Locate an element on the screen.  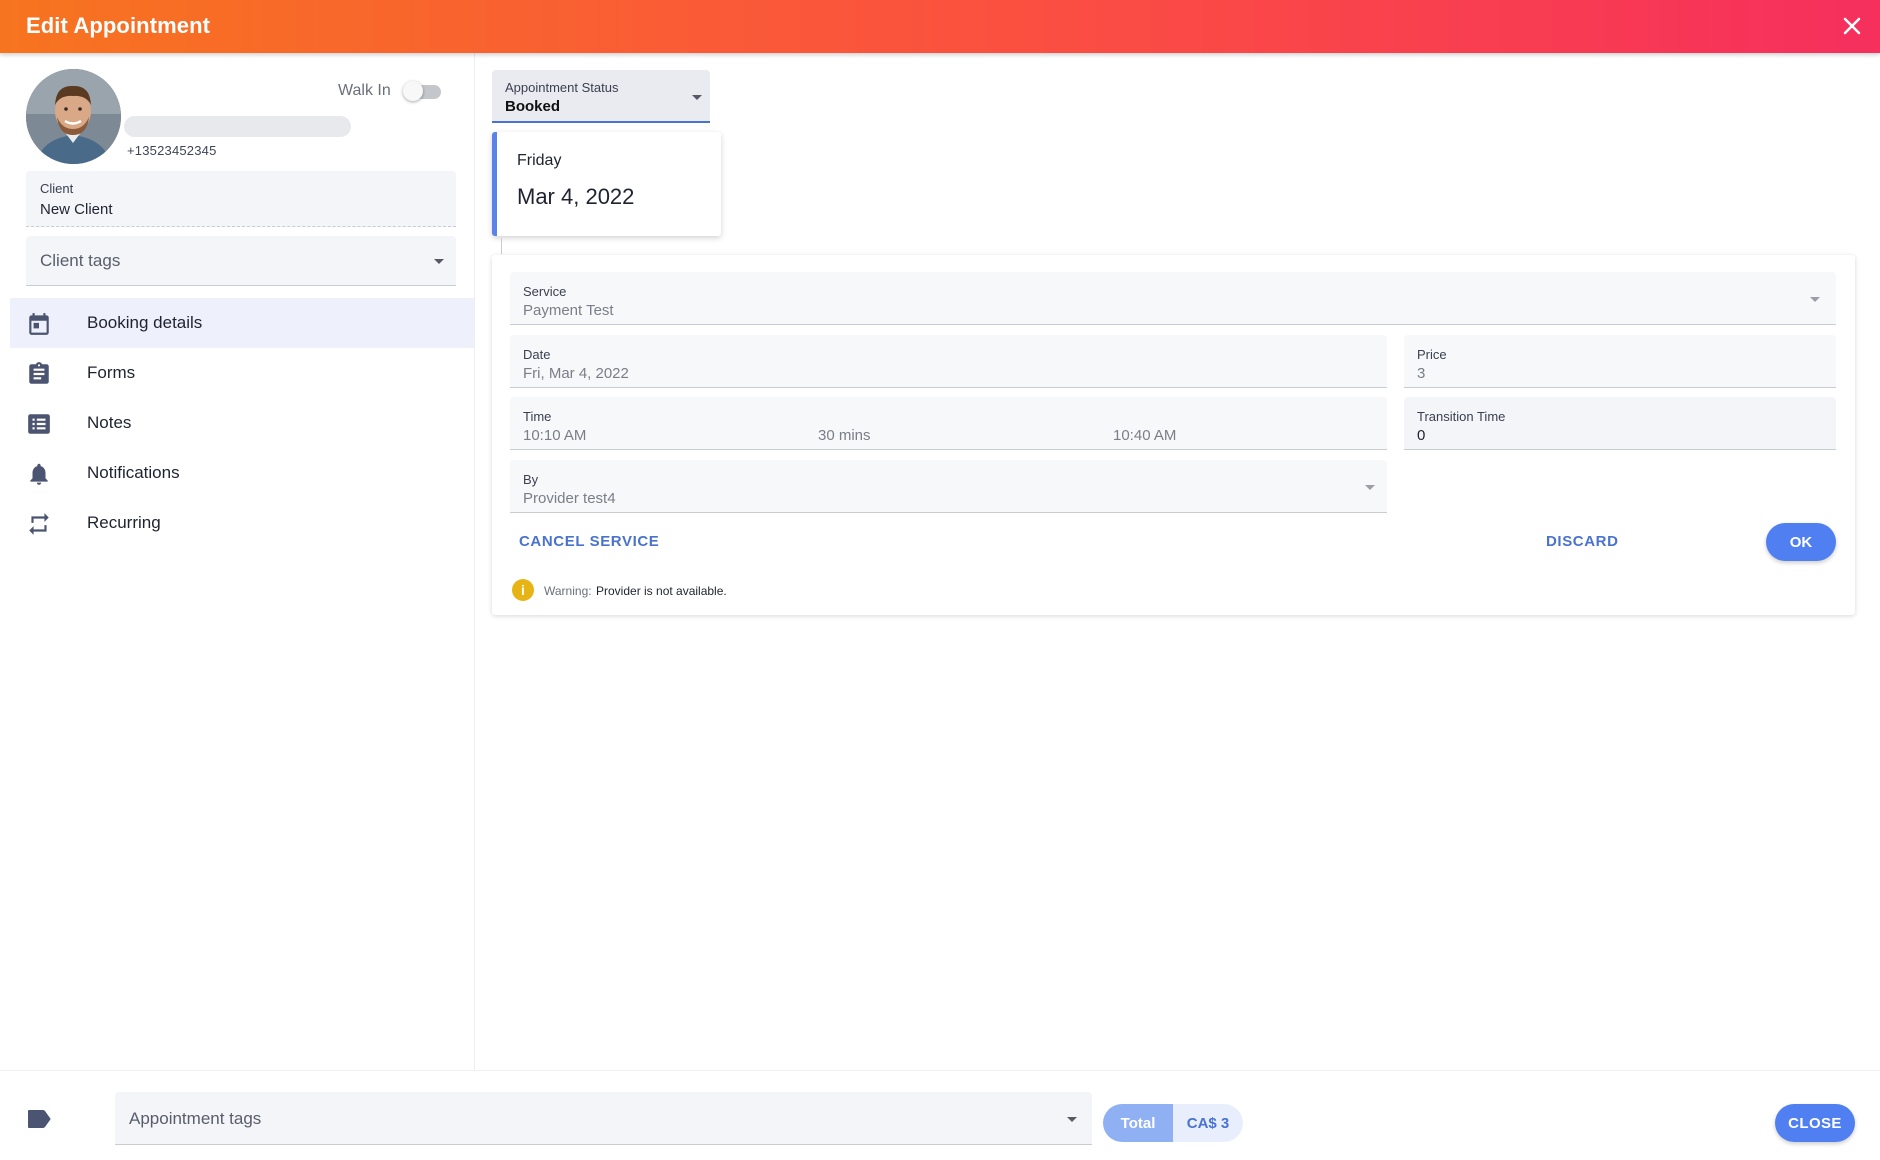
nav-label: Notifications is located at coordinates (133, 472).